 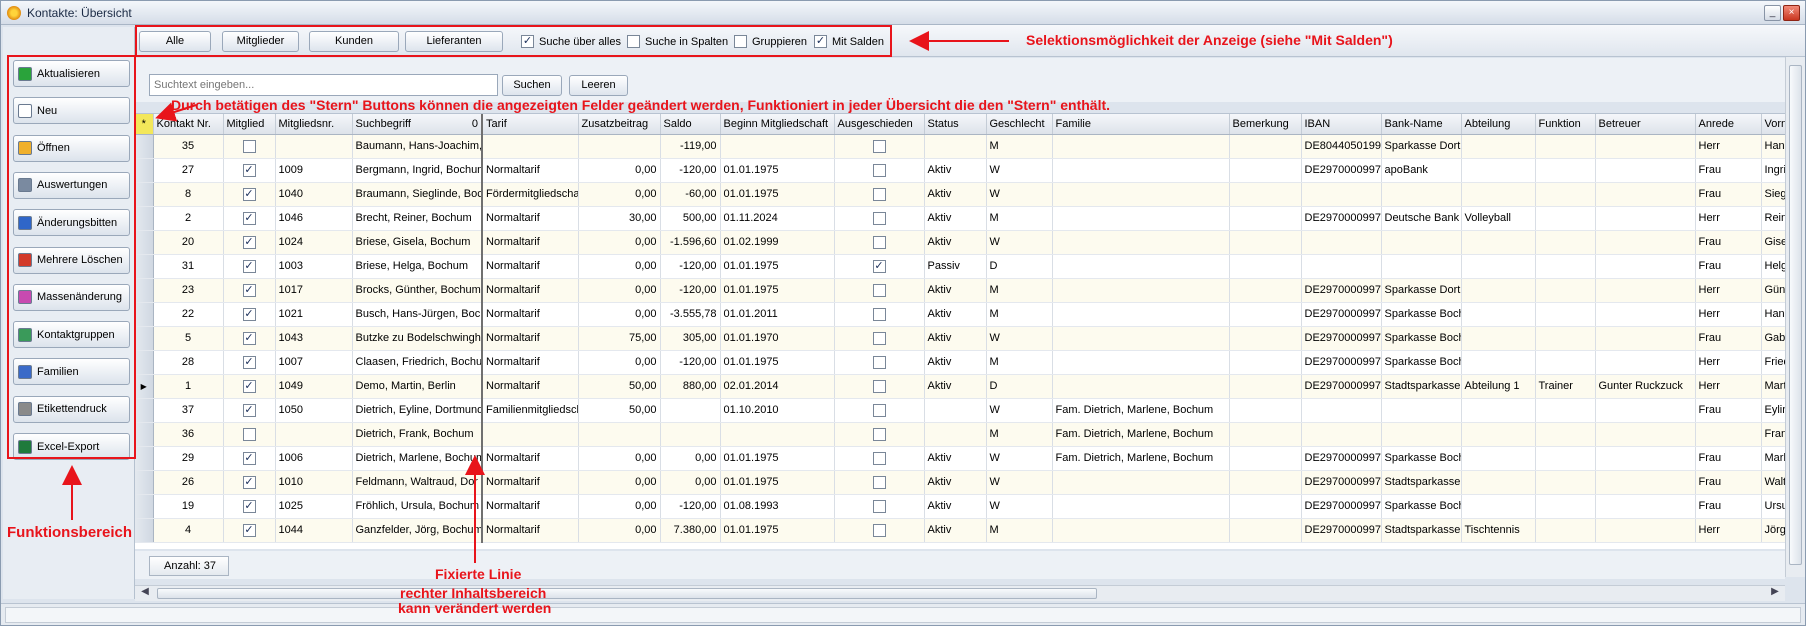 I want to click on table-cell: Reiner, so click(x=1773, y=218).